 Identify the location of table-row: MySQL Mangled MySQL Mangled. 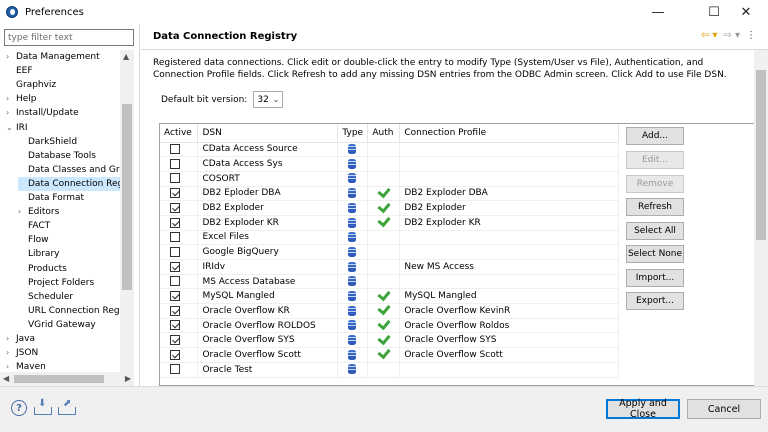
(389, 296).